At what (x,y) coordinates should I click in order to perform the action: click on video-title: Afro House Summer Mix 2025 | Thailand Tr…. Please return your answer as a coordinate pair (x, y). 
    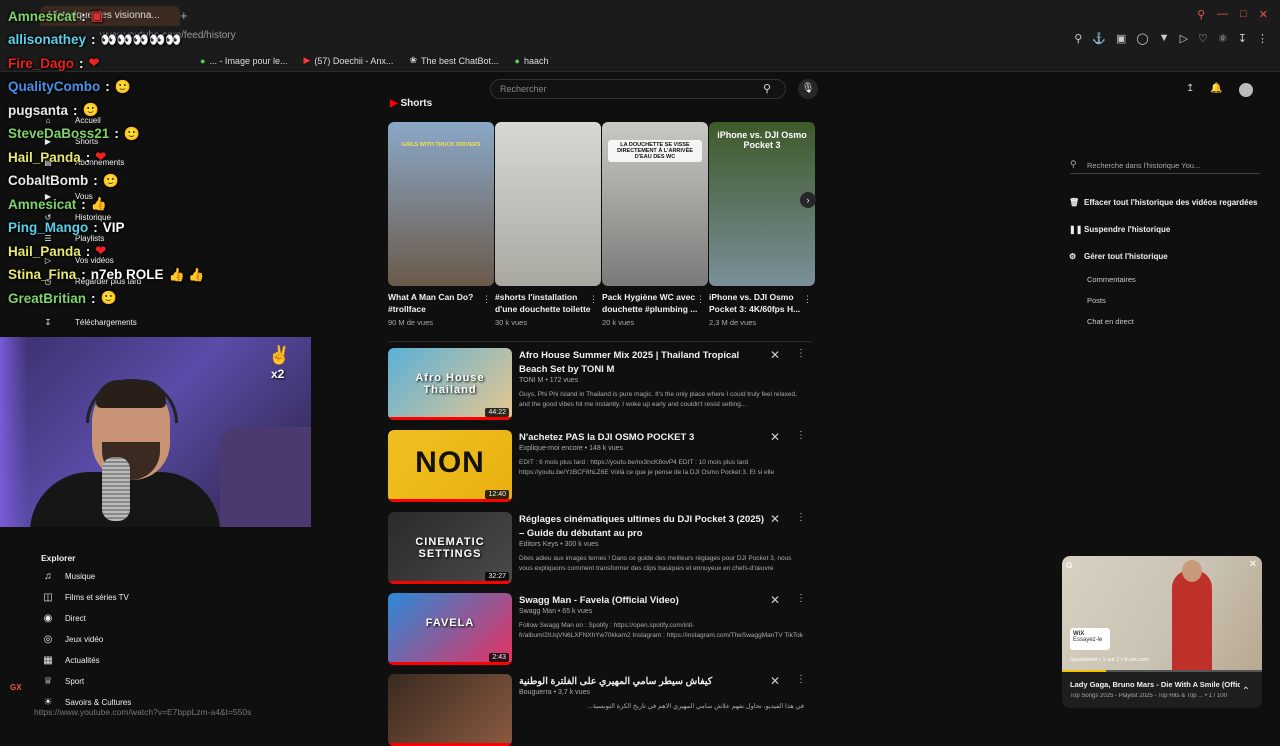
    Looking at the image, I should click on (641, 363).